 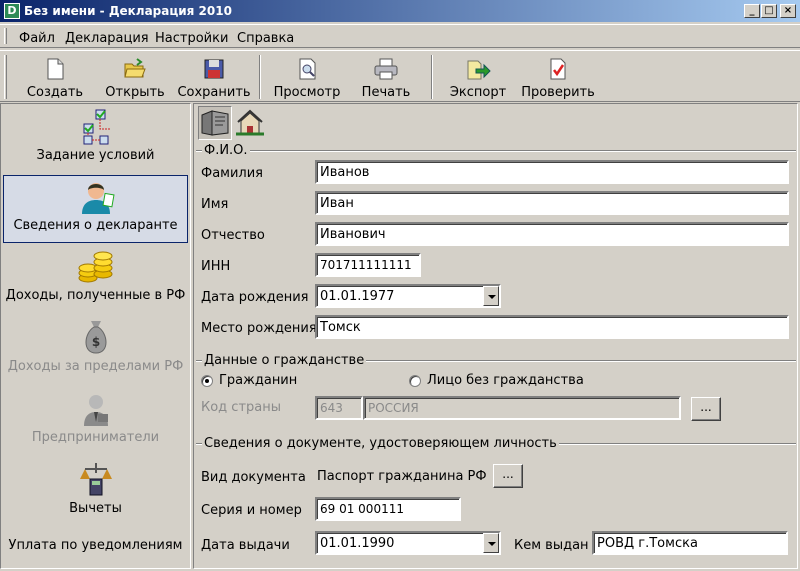 I want to click on sidebar-item-label: Доходы, полученные в РФ, so click(x=95, y=295).